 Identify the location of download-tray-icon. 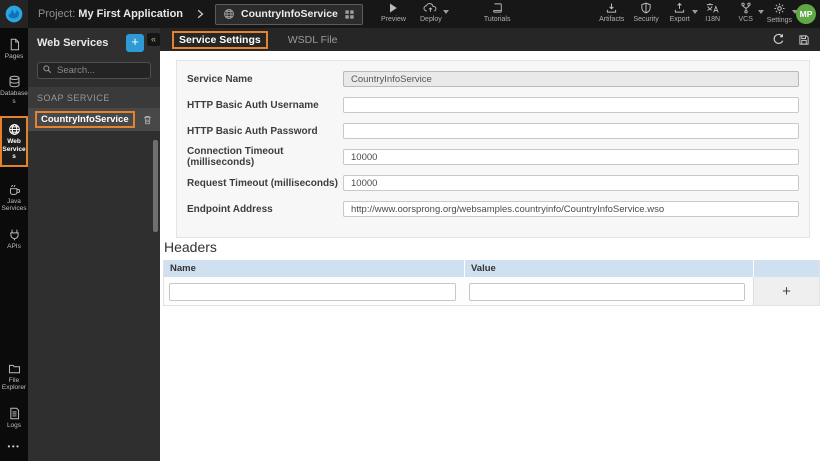
(612, 8).